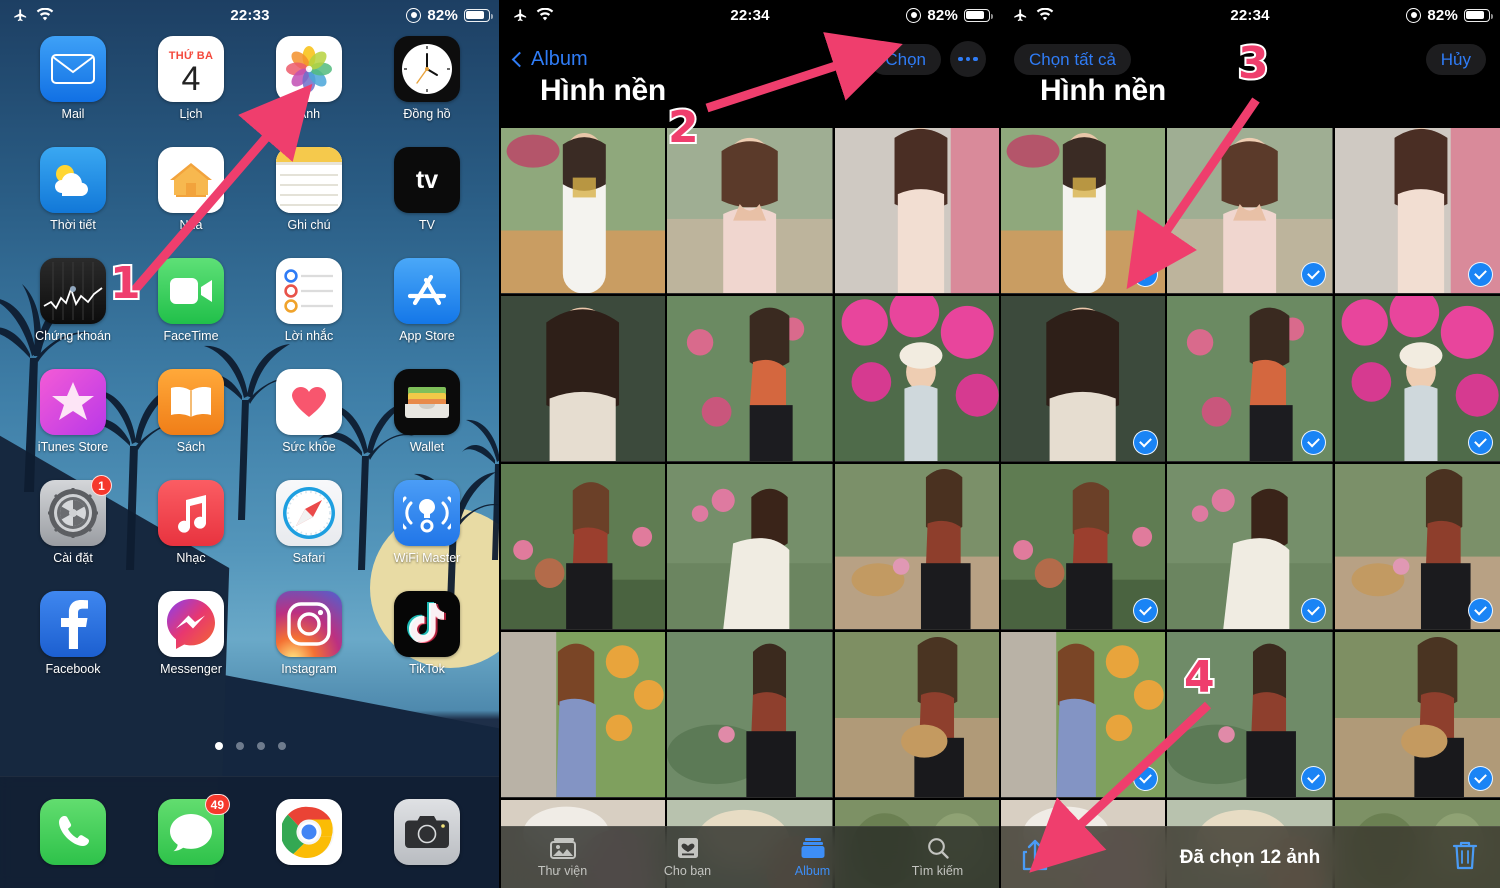 This screenshot has width=1500, height=888. What do you see at coordinates (101, 485) in the screenshot?
I see `badge-count: 1` at bounding box center [101, 485].